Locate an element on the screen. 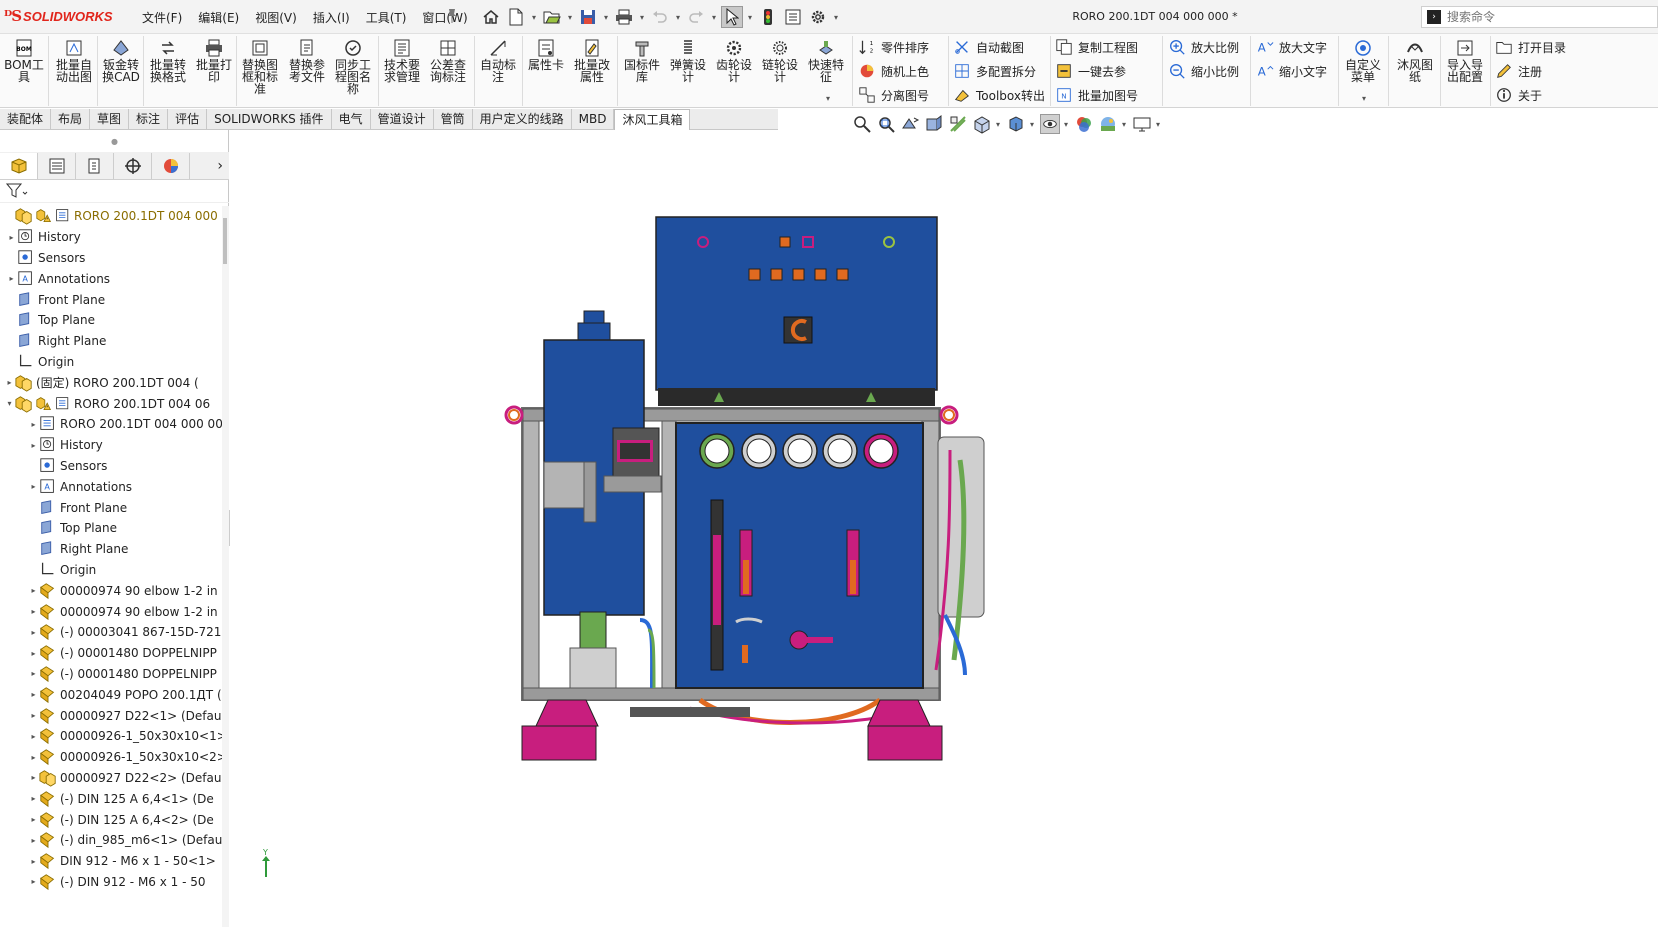  redo-icon is located at coordinates (696, 17).